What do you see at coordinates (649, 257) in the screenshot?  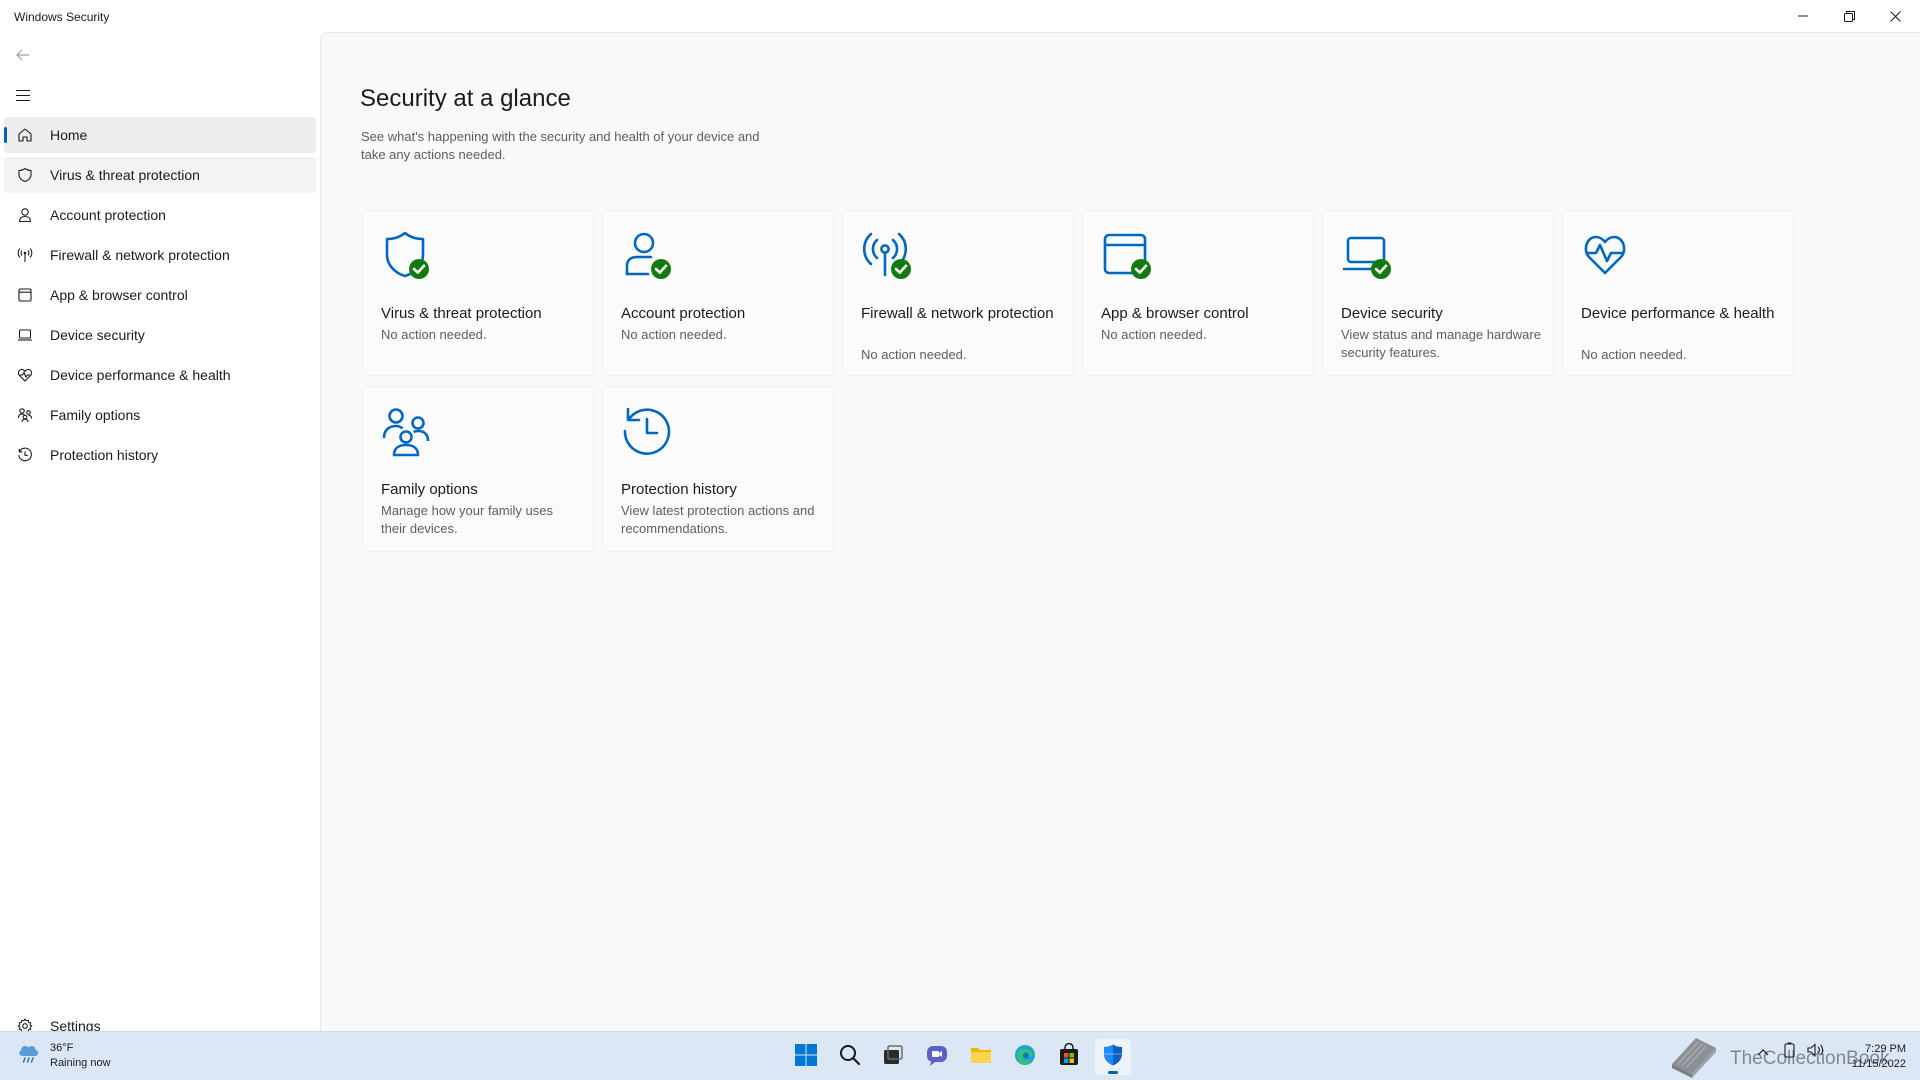 I see `person-check-icon` at bounding box center [649, 257].